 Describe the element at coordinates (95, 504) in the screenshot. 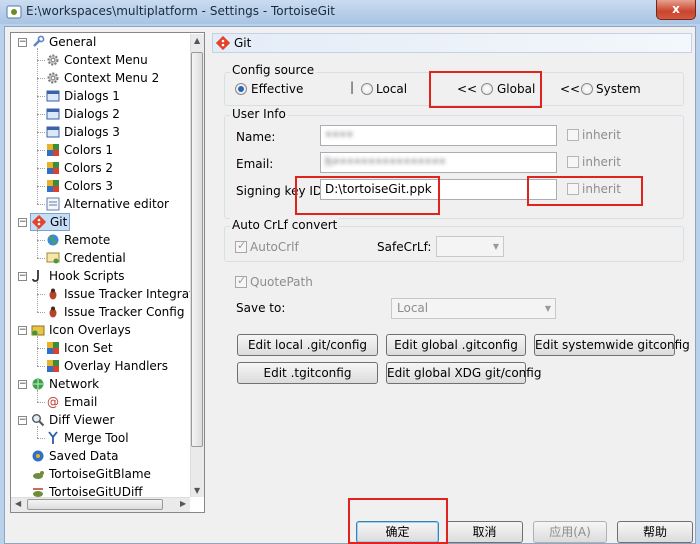

I see `horizontal-scroll-thumb` at that location.